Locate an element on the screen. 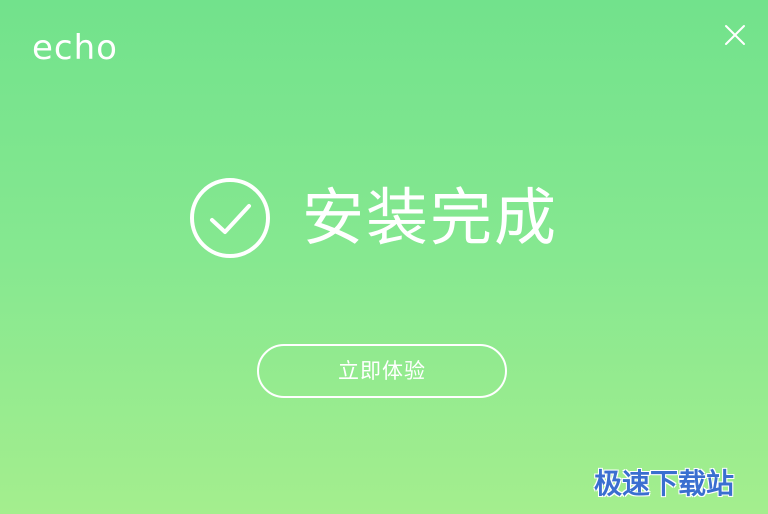 This screenshot has width=768, height=514. check-circle-icon is located at coordinates (230, 218).